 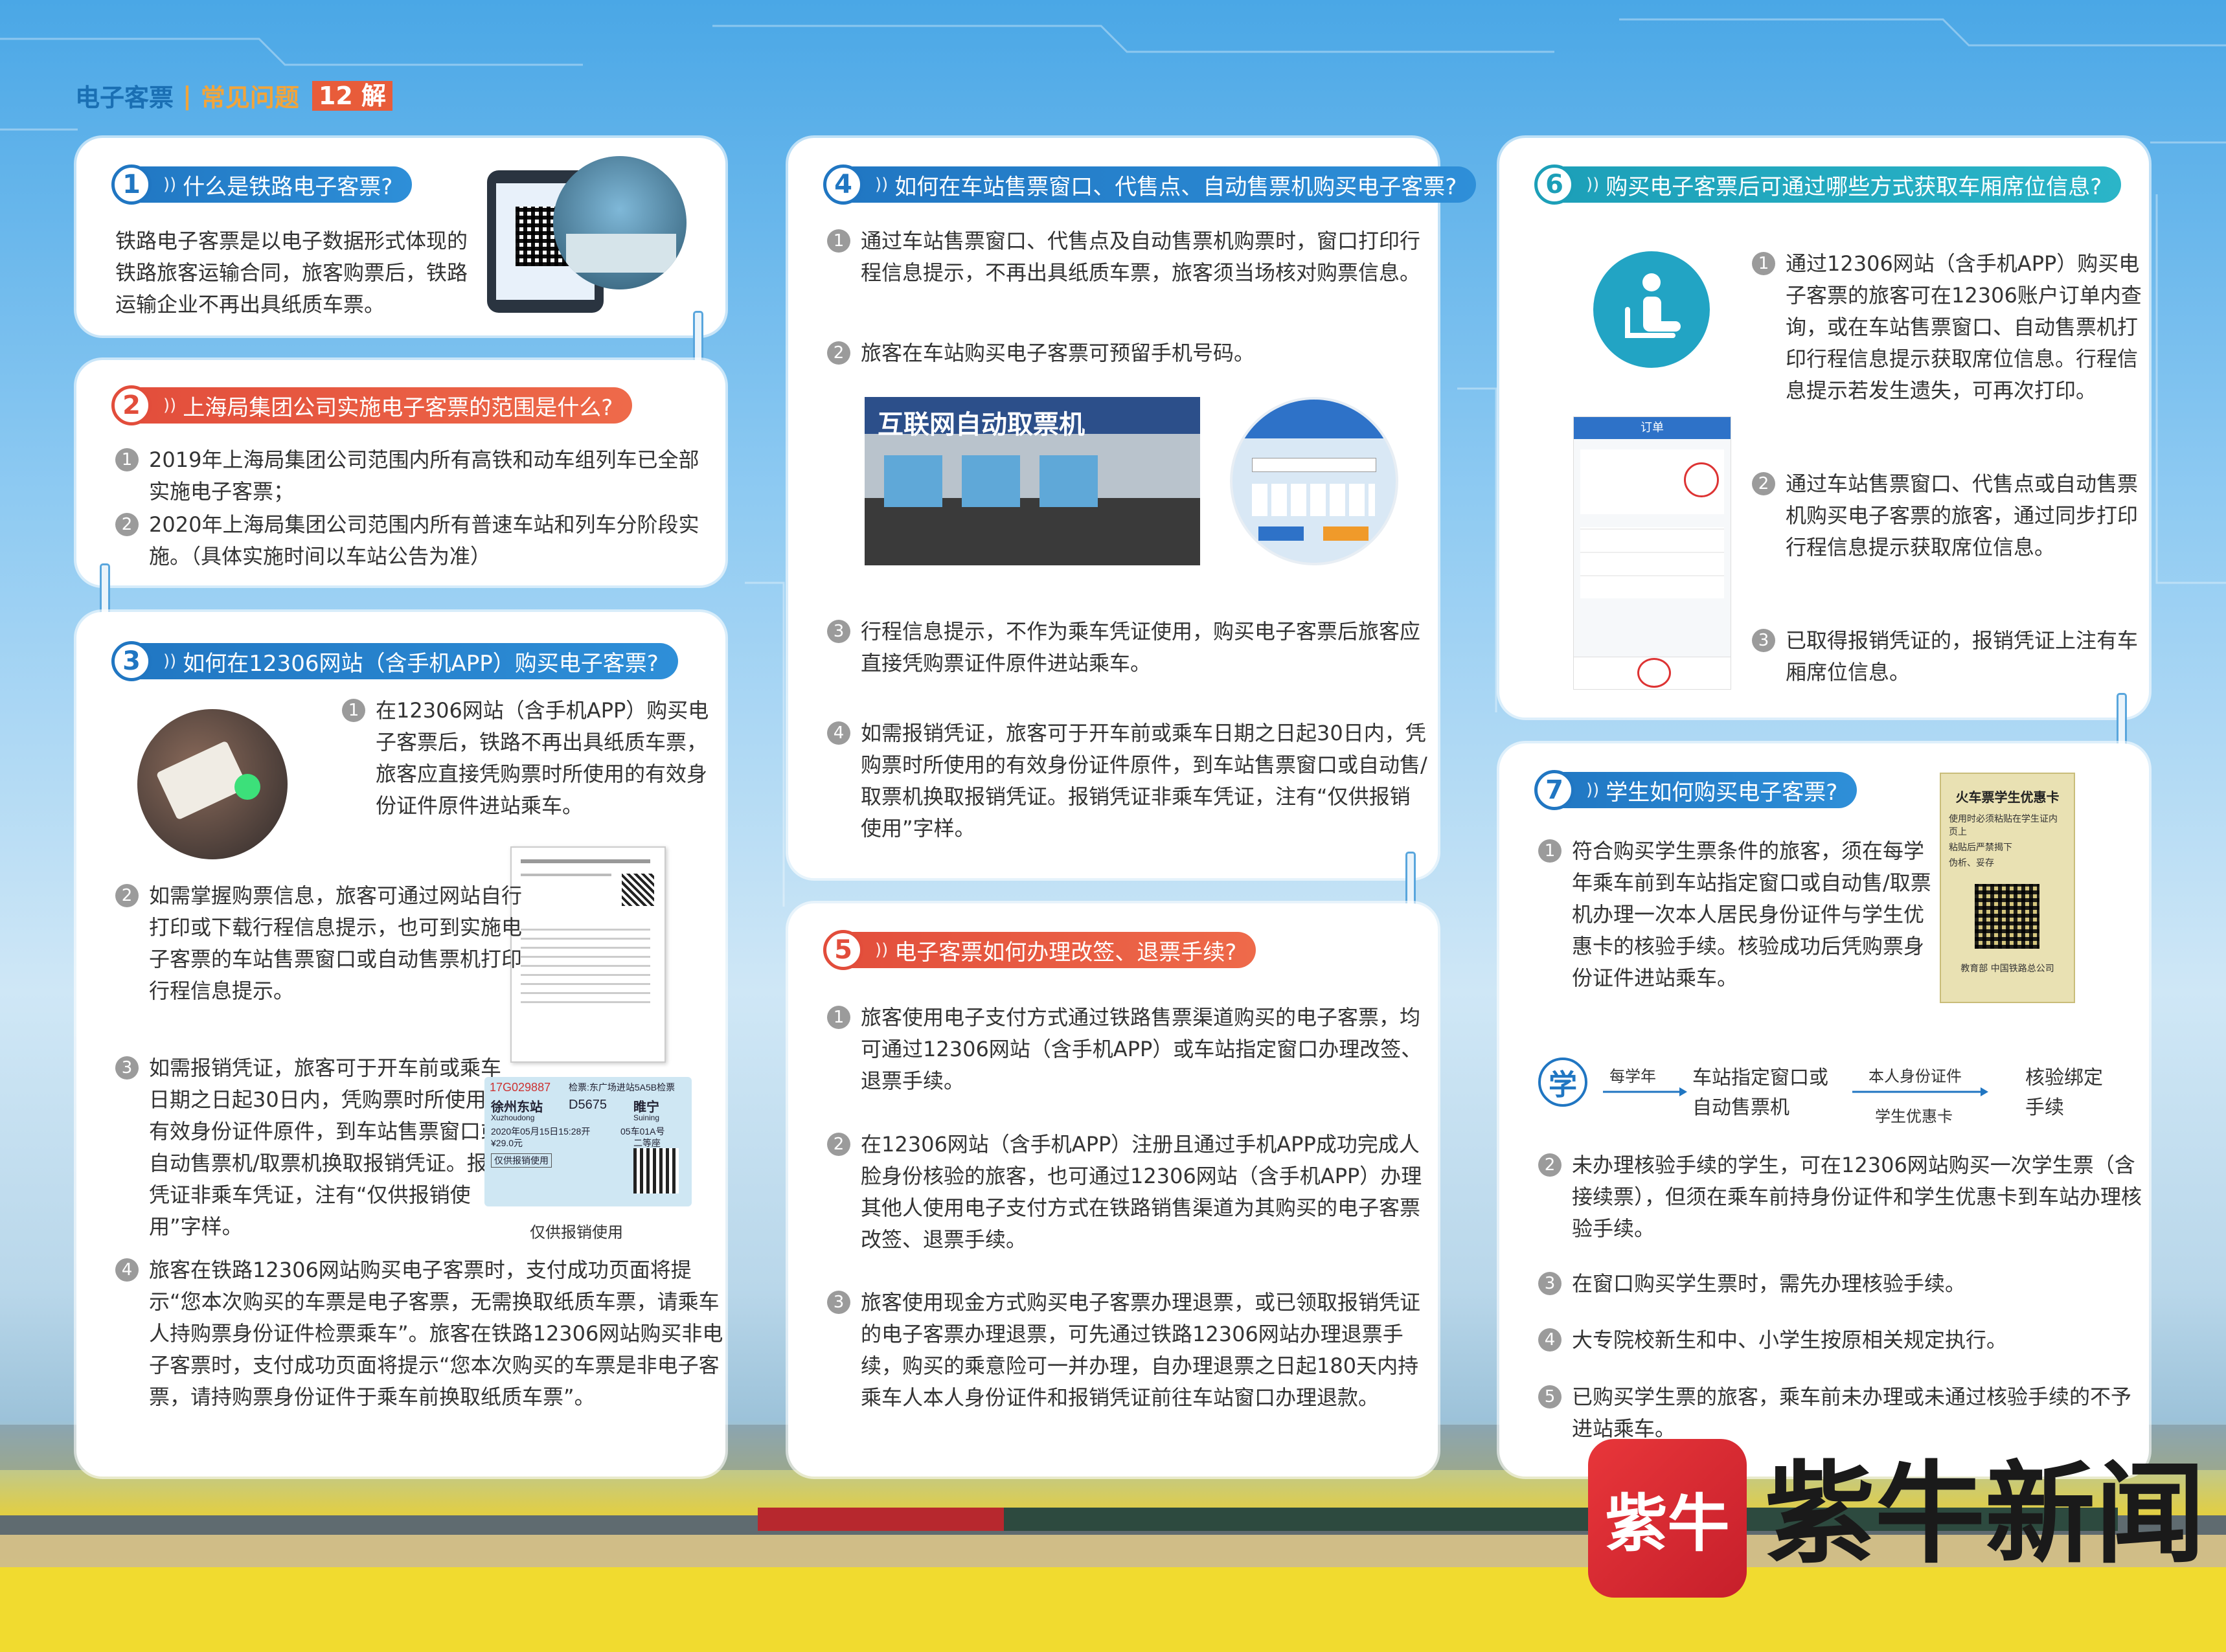 What do you see at coordinates (621, 253) in the screenshot?
I see `gate-row` at bounding box center [621, 253].